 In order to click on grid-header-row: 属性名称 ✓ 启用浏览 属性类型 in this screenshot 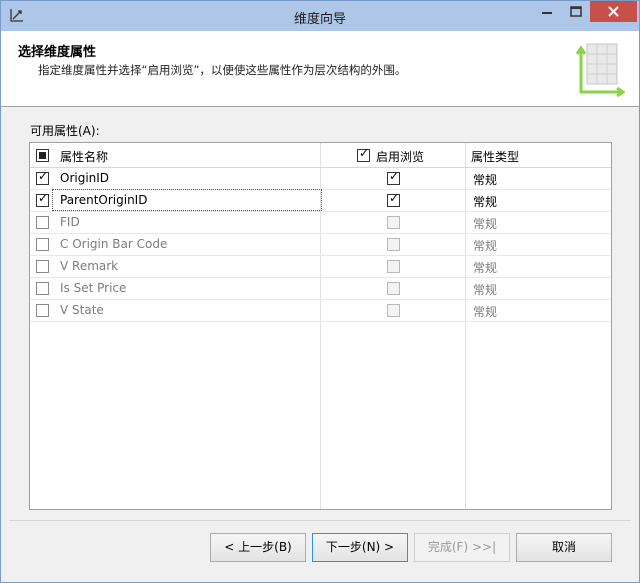, I will do `click(320, 155)`.